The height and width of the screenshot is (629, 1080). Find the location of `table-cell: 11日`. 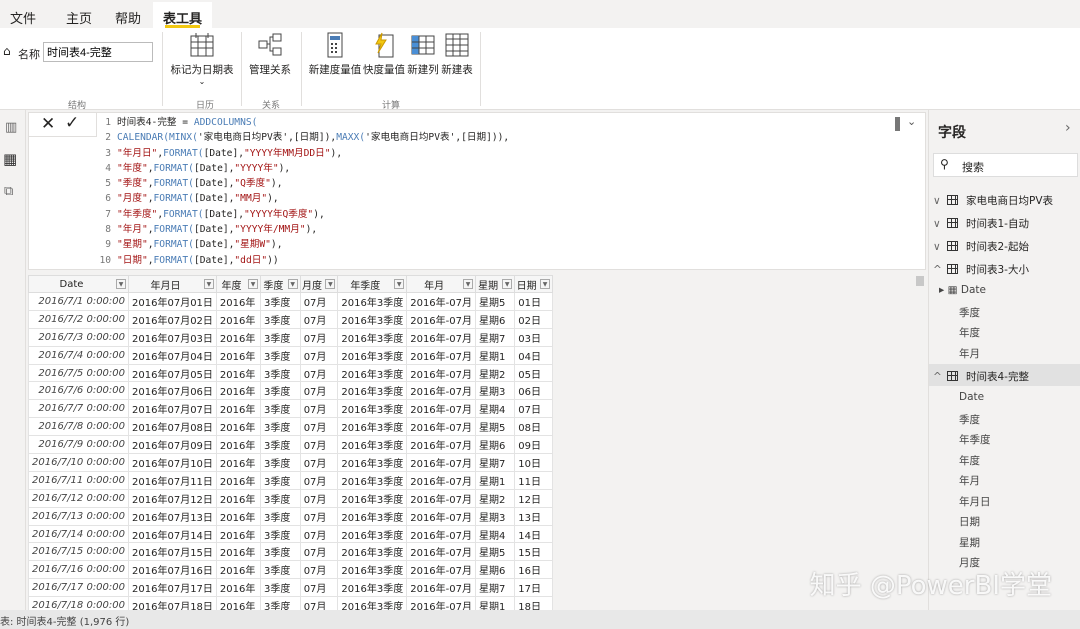

table-cell: 11日 is located at coordinates (533, 480).